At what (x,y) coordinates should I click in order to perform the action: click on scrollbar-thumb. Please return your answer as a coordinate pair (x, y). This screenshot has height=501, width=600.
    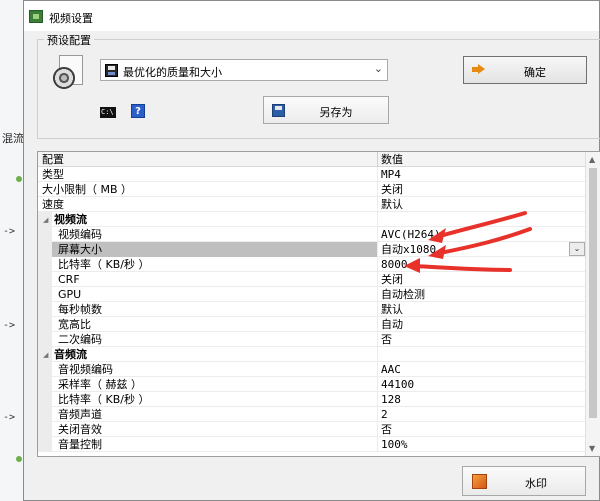
    Looking at the image, I should click on (593, 293).